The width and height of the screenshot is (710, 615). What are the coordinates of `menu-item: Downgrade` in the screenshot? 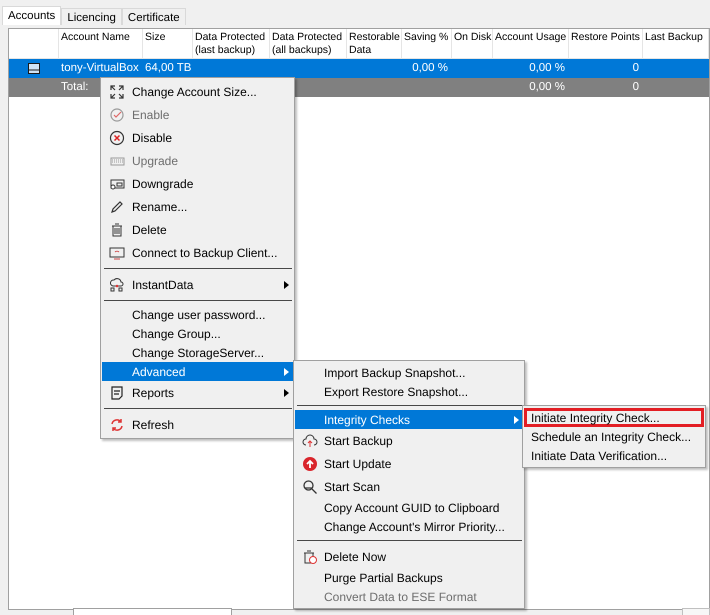 It's located at (197, 183).